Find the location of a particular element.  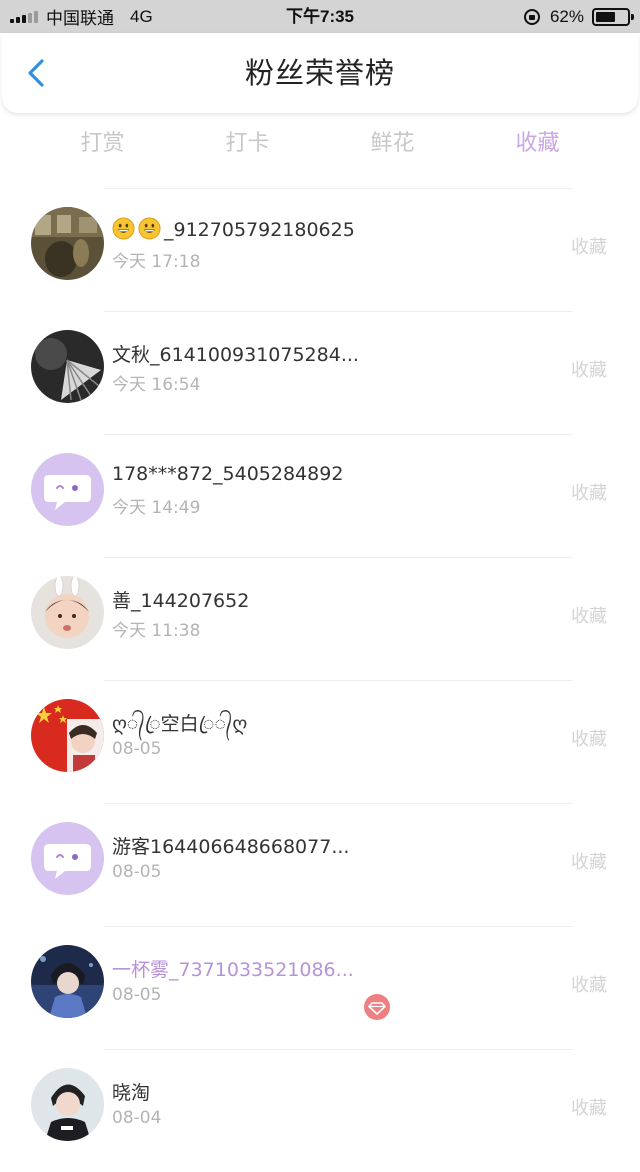

fan-name: 晓淘 is located at coordinates (131, 1093).